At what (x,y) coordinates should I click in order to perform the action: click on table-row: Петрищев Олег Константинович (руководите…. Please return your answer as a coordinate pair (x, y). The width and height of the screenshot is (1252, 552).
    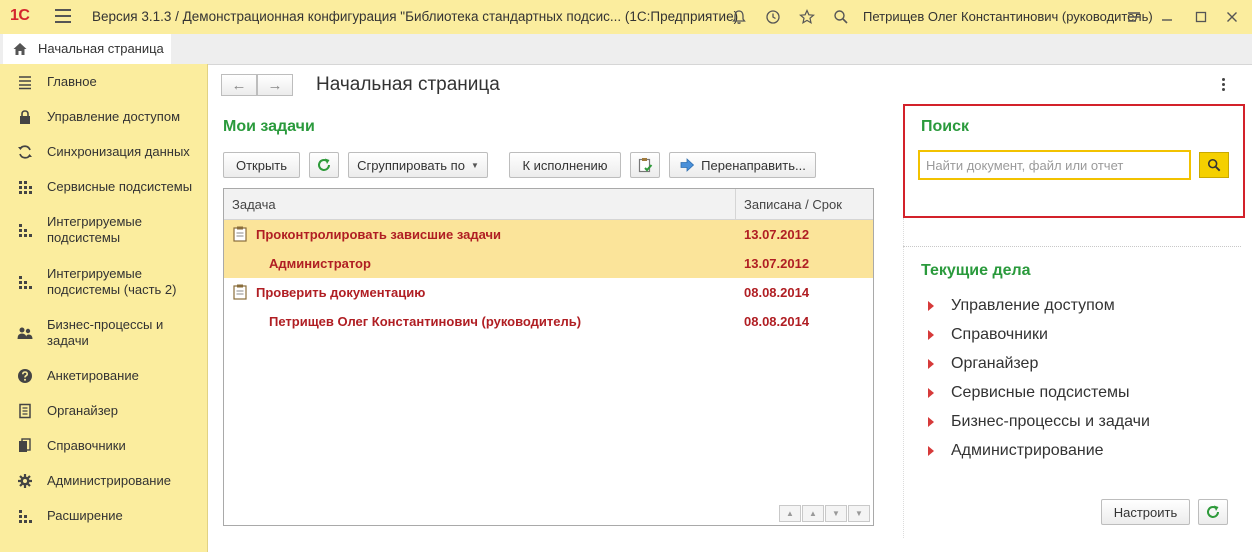
    Looking at the image, I should click on (548, 321).